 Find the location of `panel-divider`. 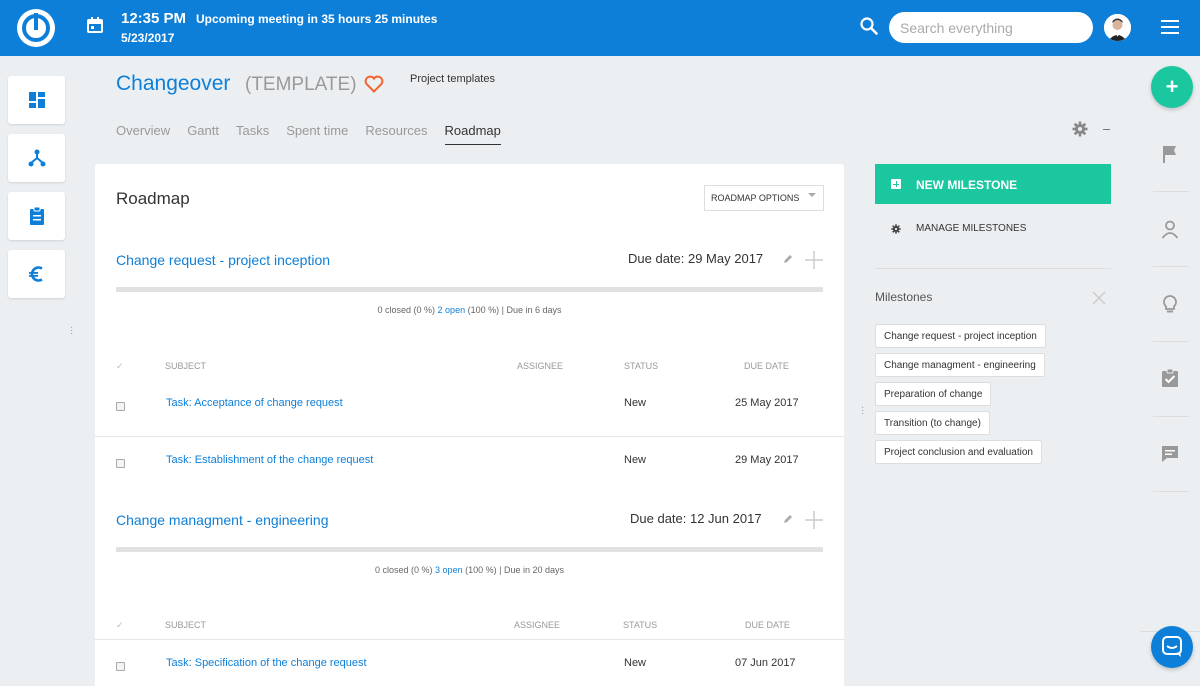

panel-divider is located at coordinates (993, 268).